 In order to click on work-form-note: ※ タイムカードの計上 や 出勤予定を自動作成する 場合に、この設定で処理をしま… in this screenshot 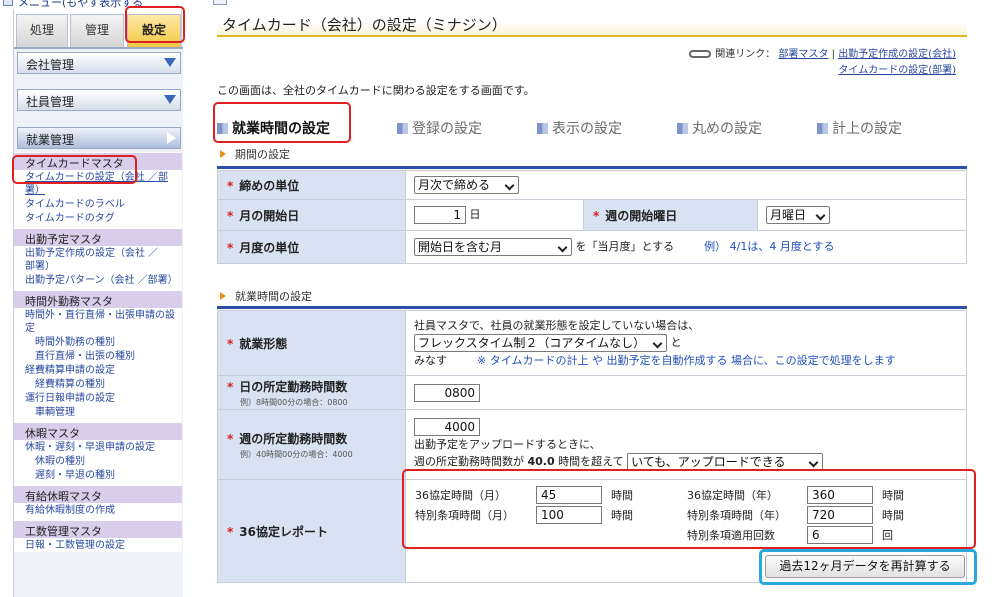, I will do `click(686, 360)`.